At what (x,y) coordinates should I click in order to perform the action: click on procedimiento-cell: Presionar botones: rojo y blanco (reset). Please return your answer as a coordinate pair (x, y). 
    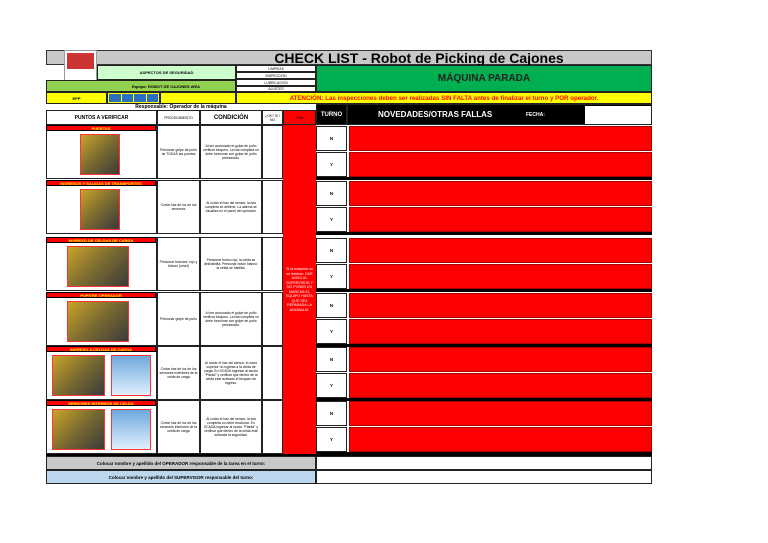
    Looking at the image, I should click on (178, 264).